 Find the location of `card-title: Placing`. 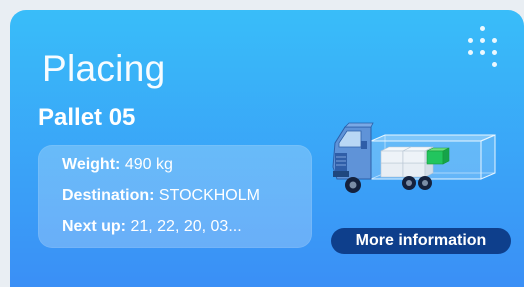

card-title: Placing is located at coordinates (104, 68).